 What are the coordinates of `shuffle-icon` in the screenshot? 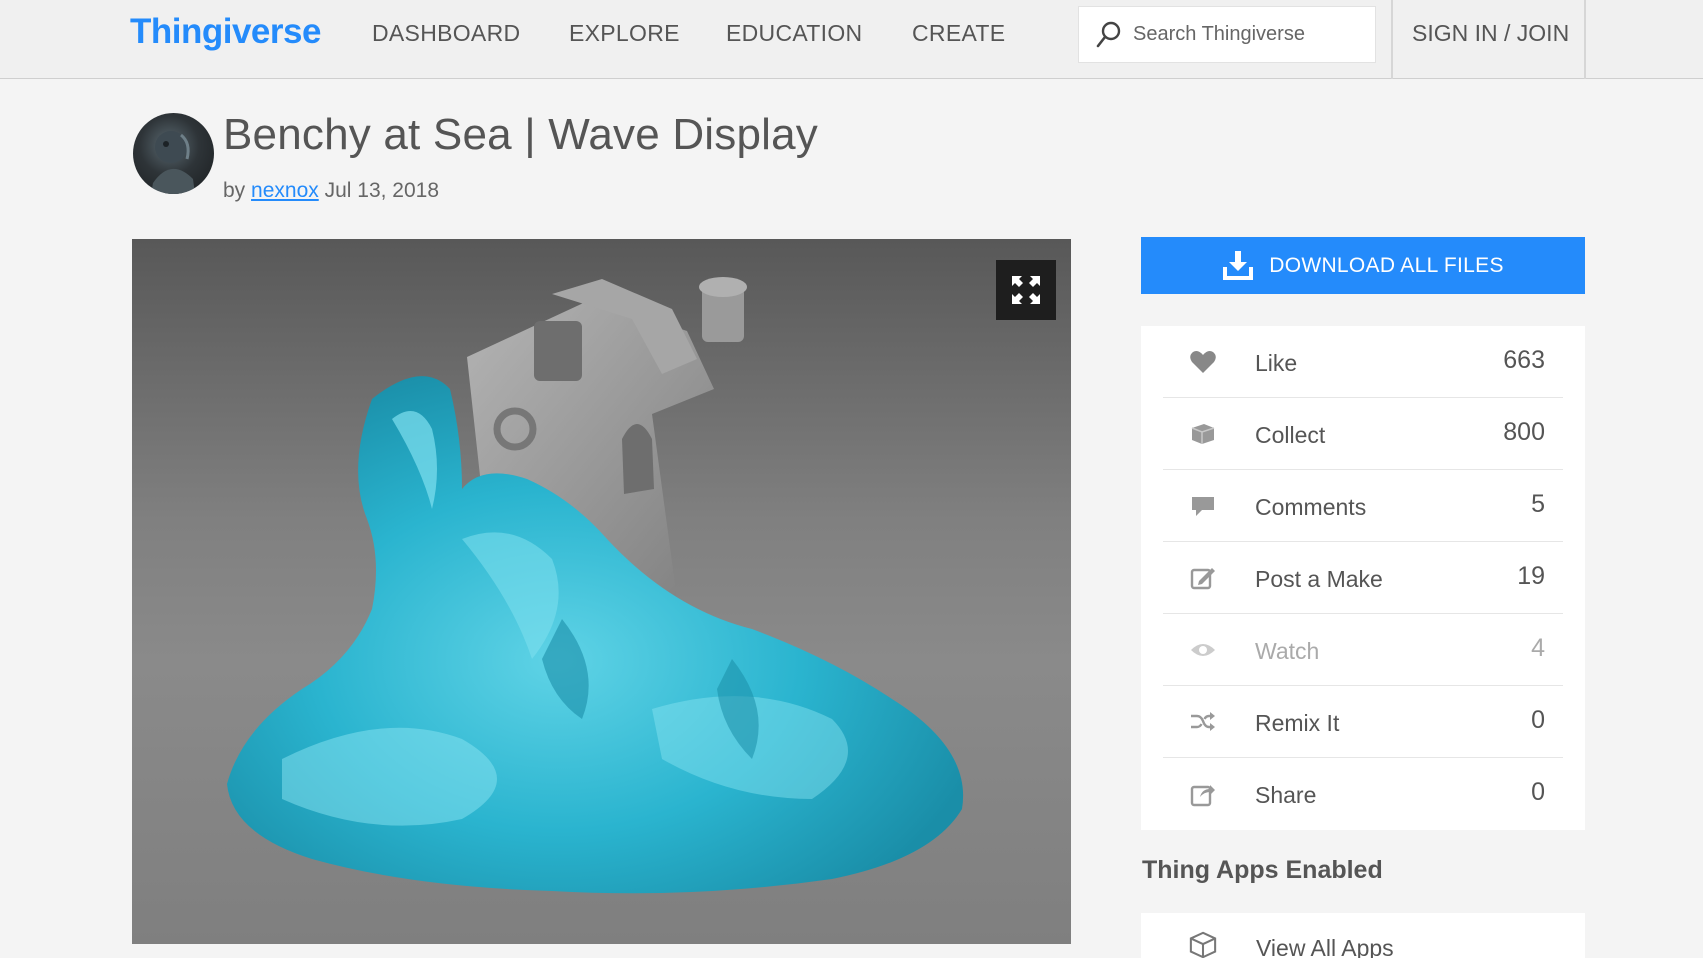 It's located at (1203, 722).